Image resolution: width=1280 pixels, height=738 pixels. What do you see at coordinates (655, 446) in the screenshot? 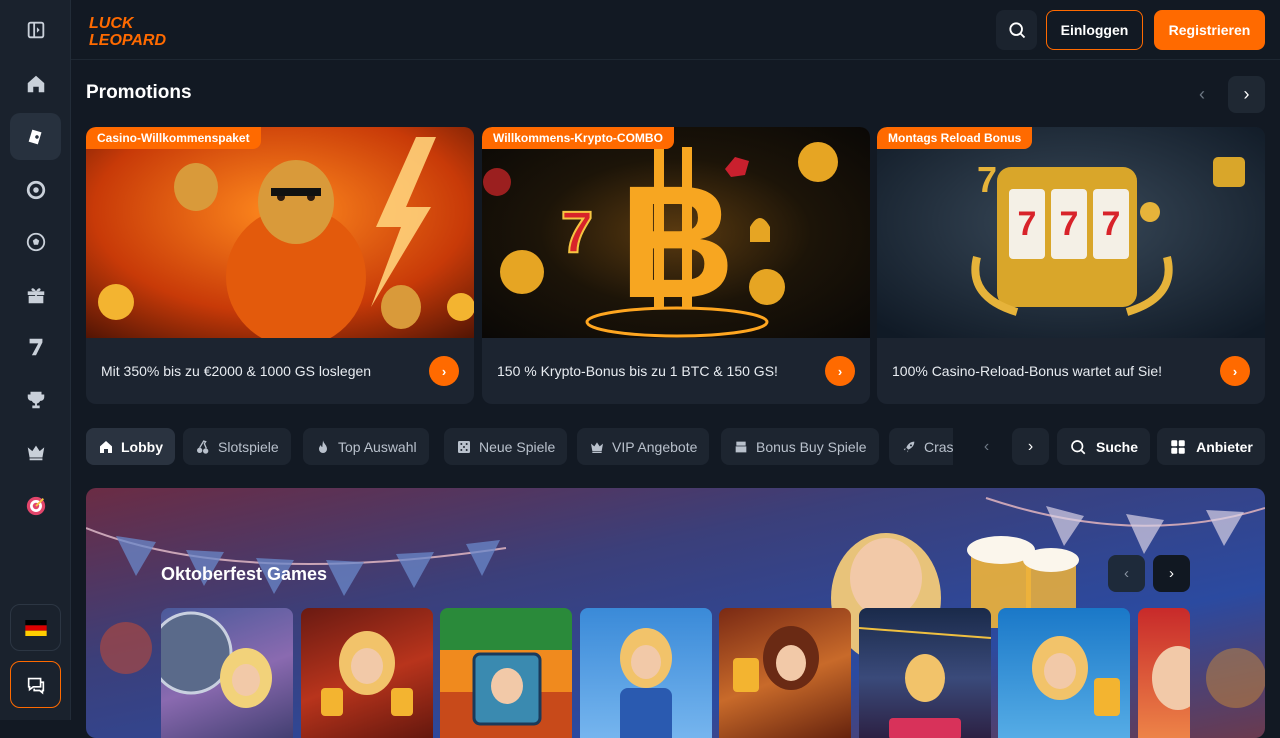
I see `category-label: VIP Angebote` at bounding box center [655, 446].